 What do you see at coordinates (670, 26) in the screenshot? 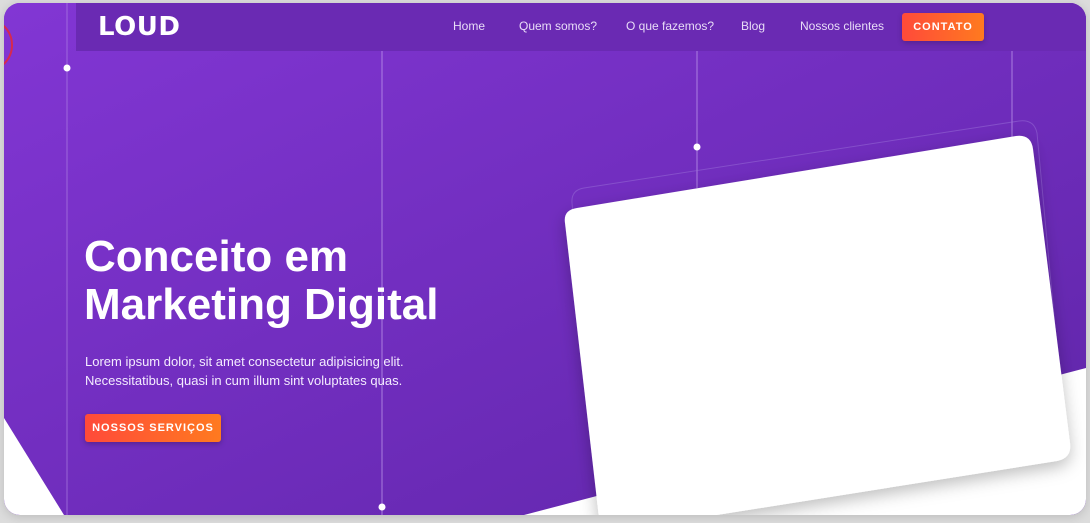
I see `nav-item-o-que-fazemos: O que fazemos?` at bounding box center [670, 26].